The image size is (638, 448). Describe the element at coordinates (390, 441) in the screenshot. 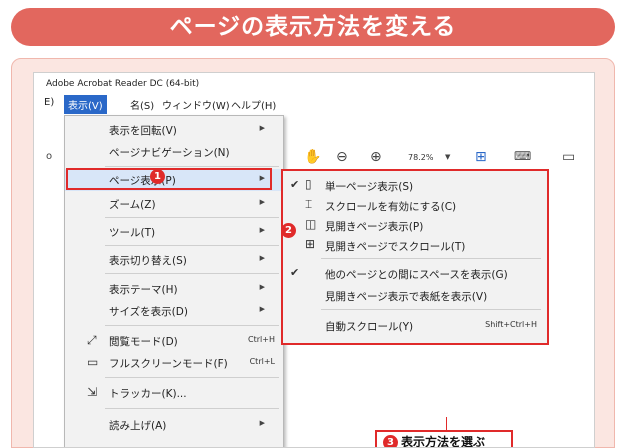

I see `step-badge-3: 3` at that location.